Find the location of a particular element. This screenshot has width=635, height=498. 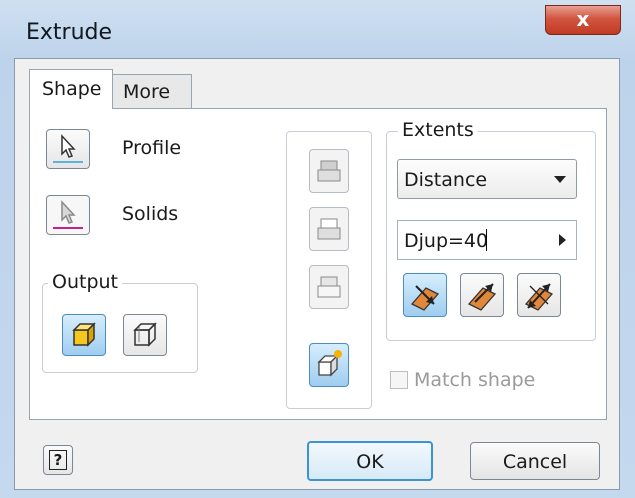

symmetric-icon is located at coordinates (539, 297).